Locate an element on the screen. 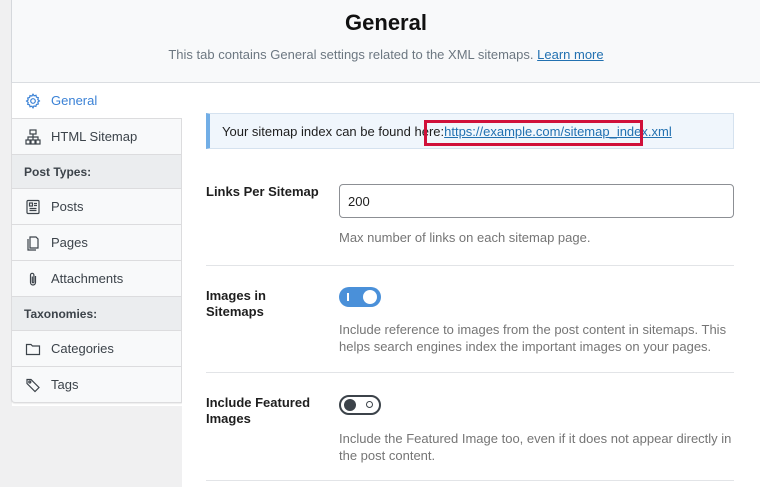 The height and width of the screenshot is (487, 760). sidebar-item-categories: Categories is located at coordinates (96, 349).